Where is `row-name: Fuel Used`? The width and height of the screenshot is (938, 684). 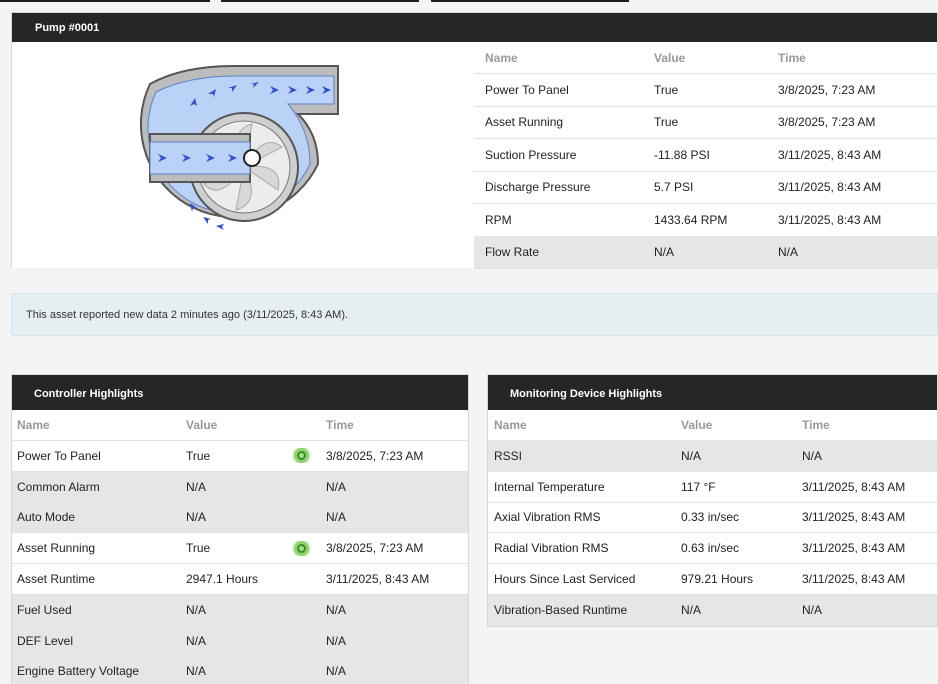 row-name: Fuel Used is located at coordinates (44, 609).